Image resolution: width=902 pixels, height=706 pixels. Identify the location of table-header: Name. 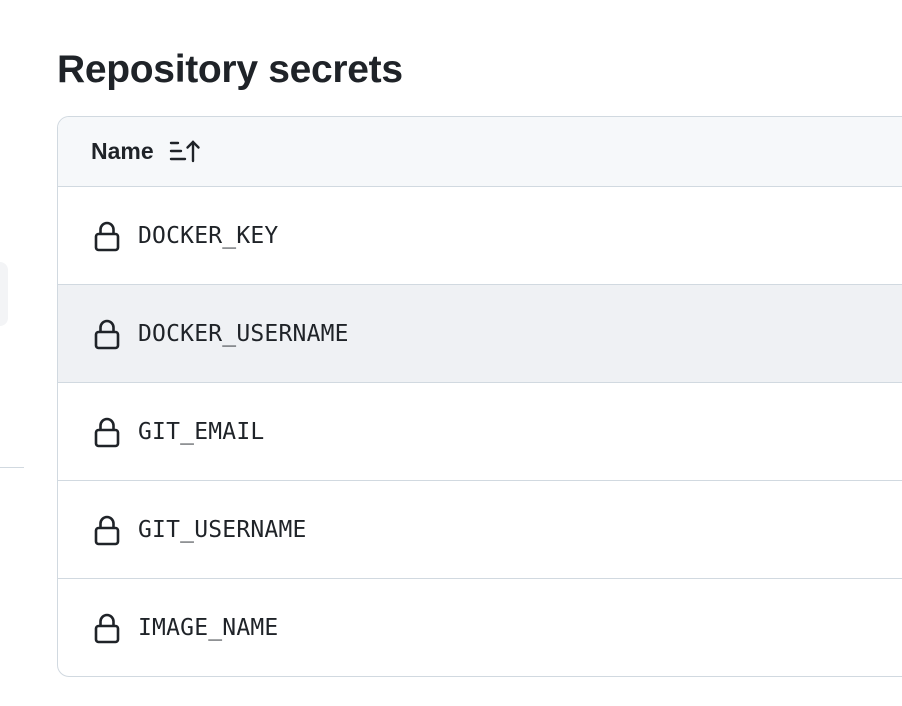
(480, 152).